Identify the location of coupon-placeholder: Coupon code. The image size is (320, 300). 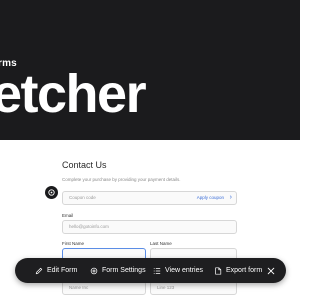
(82, 197).